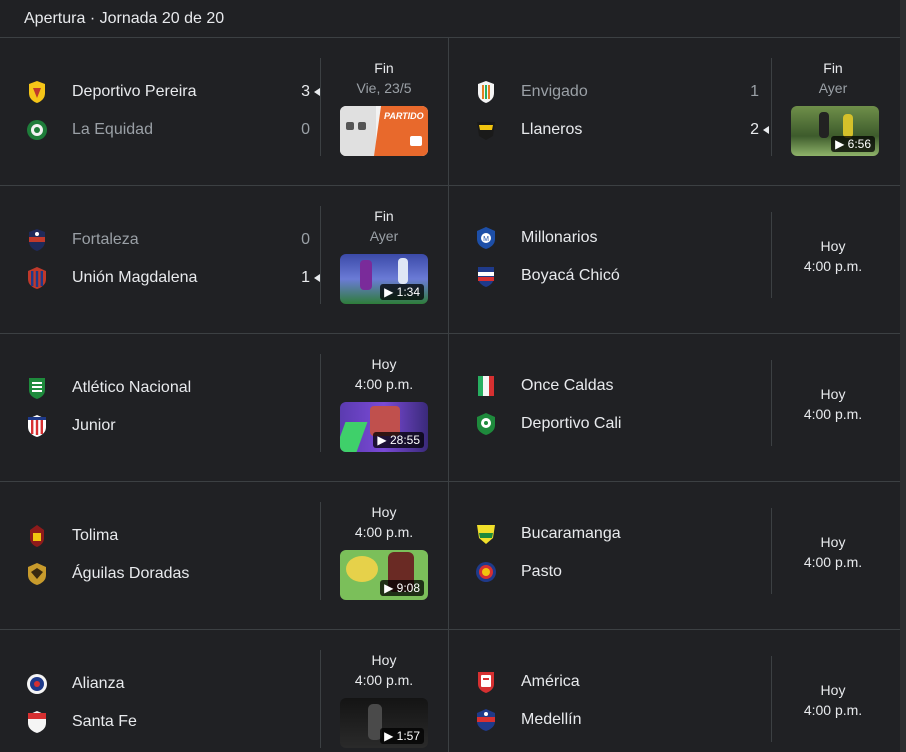 Image resolution: width=906 pixels, height=752 pixels. I want to click on team-row-home: Deportivo Pereira 3, so click(174, 92).